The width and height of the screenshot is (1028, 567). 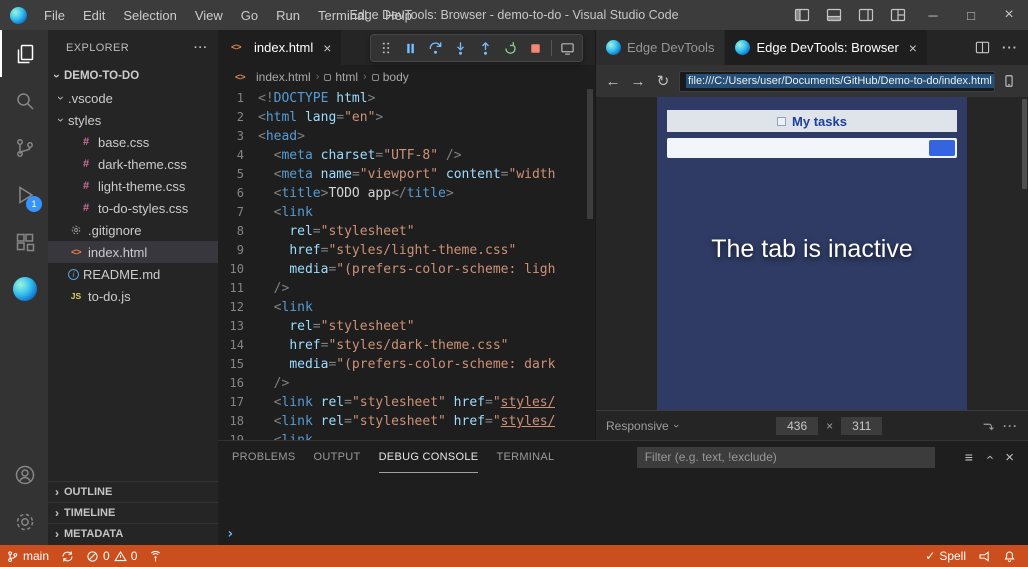 What do you see at coordinates (264, 457) in the screenshot?
I see `panel-tab-problems: PROBLEMS` at bounding box center [264, 457].